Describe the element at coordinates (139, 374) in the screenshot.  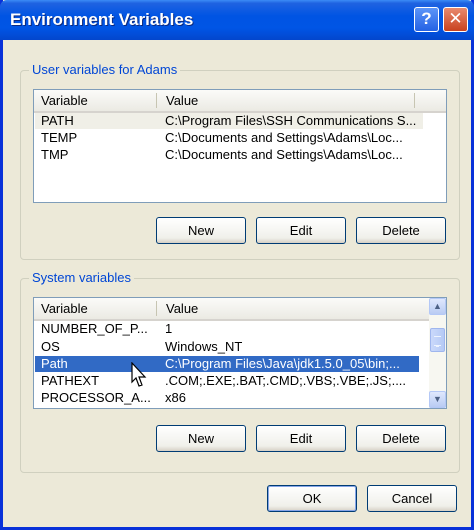
I see `mouse-pointer-icon` at that location.